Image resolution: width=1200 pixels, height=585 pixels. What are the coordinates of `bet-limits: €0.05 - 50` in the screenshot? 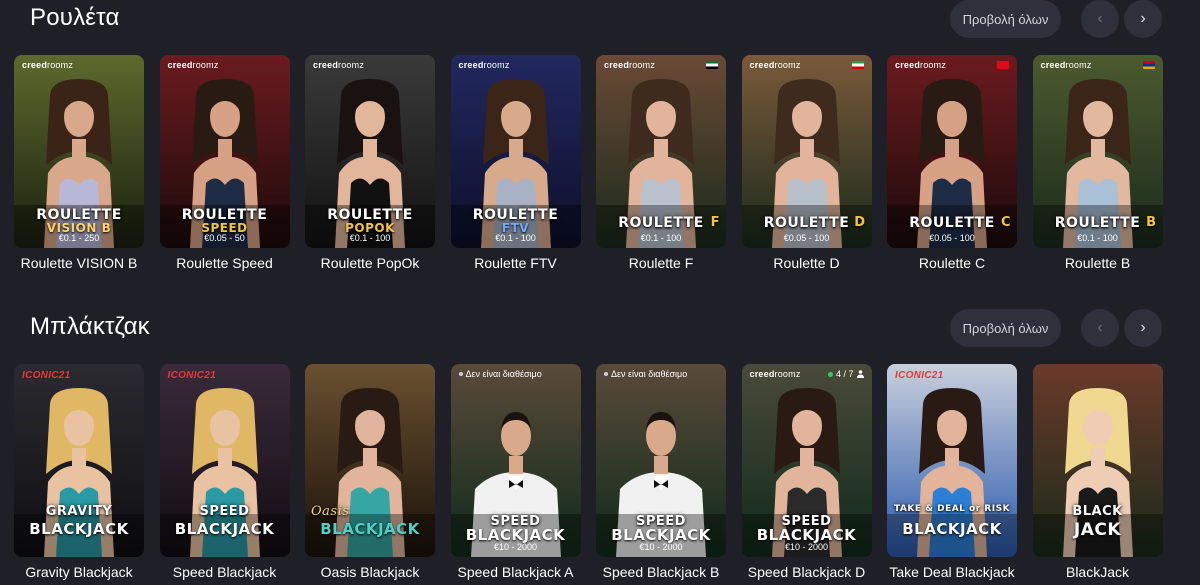 It's located at (224, 238).